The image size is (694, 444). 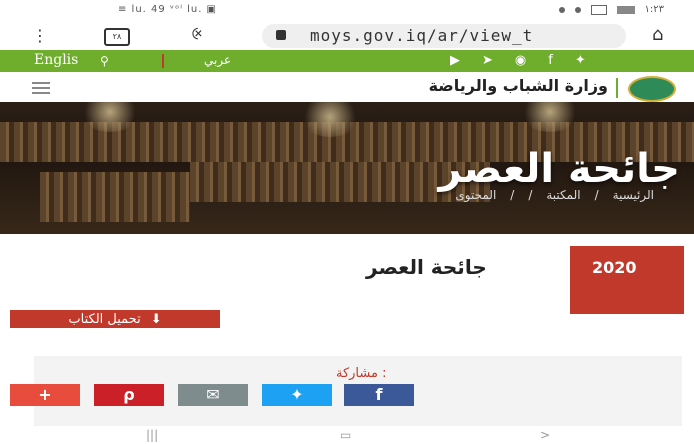 I want to click on breadcrumb-content: المحتوى, so click(x=476, y=195).